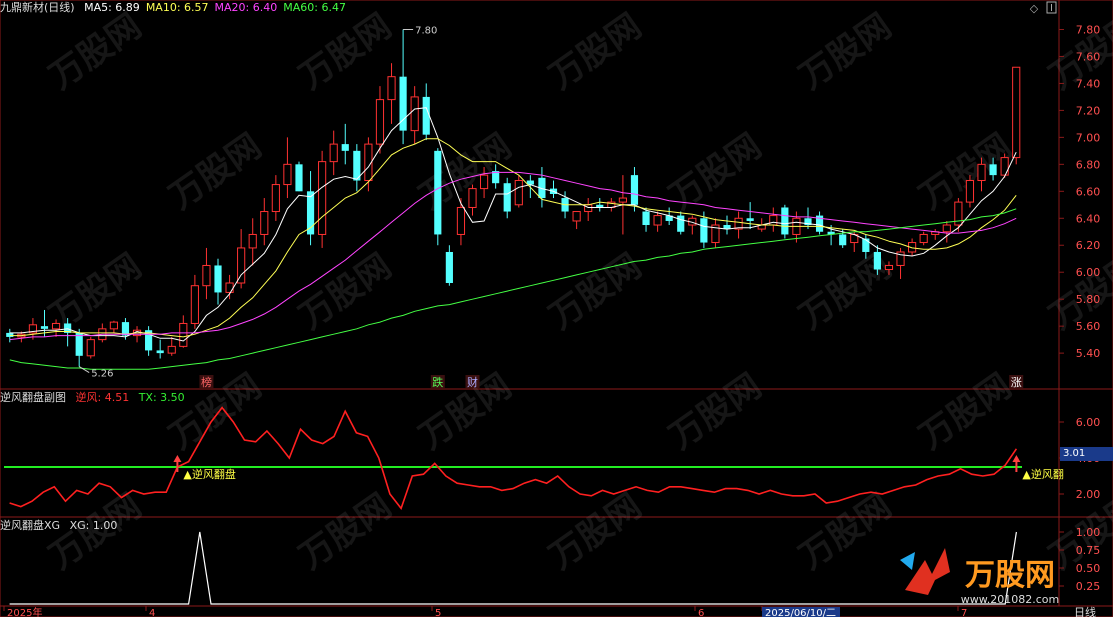 The image size is (1113, 617). Describe the element at coordinates (1042, 474) in the screenshot. I see `signal-label: ▲逆风翻` at that location.